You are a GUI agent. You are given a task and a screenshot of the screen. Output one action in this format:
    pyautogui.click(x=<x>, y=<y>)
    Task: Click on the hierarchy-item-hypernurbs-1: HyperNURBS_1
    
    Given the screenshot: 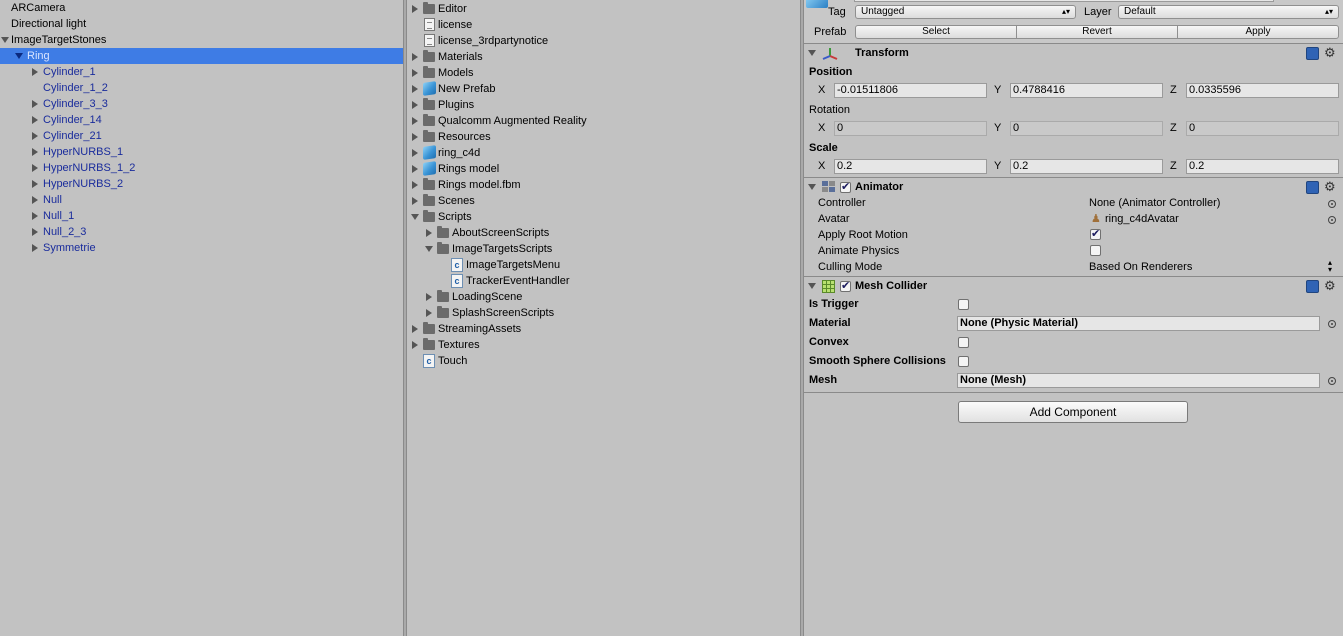 What is the action you would take?
    pyautogui.click(x=201, y=152)
    